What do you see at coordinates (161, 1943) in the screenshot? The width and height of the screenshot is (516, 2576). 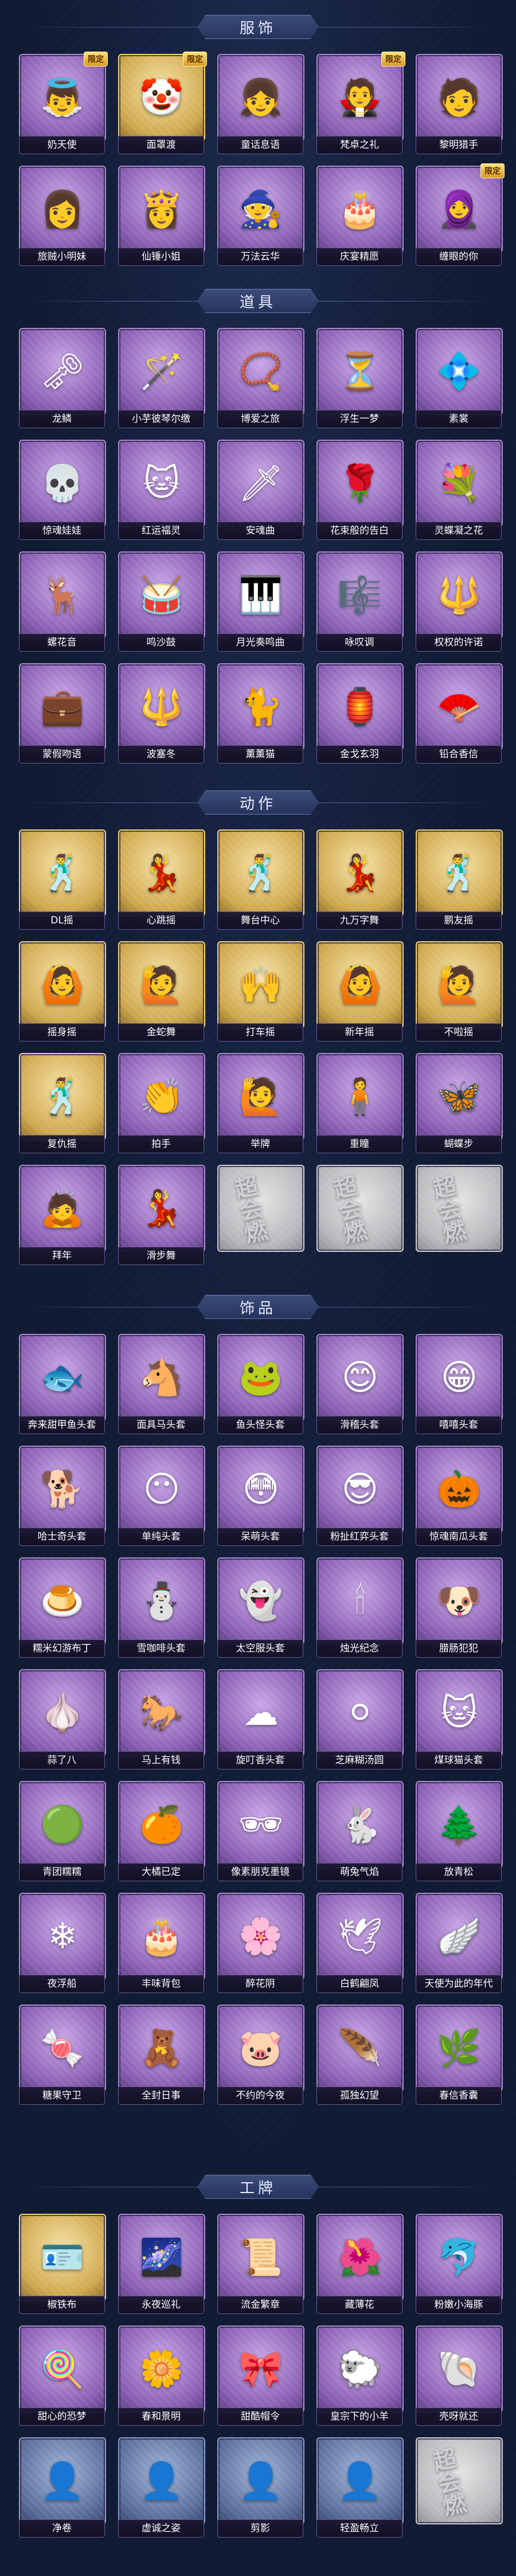 I see `item-card: 🎂 丰味背包` at bounding box center [161, 1943].